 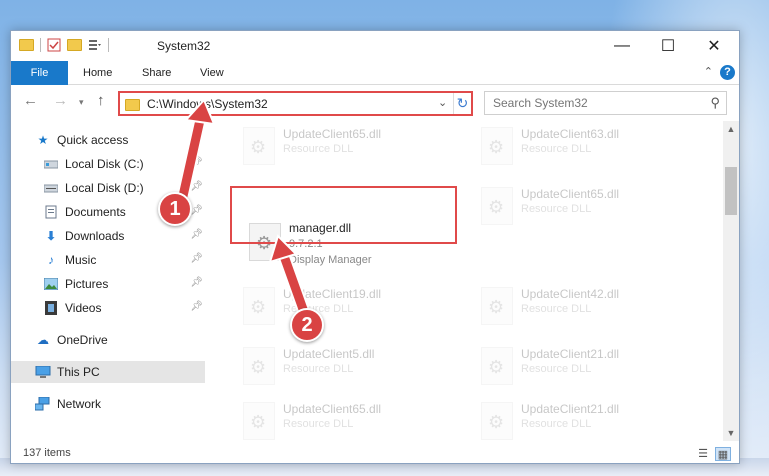 I want to click on sidebar-item-local-disk-c: Local Disk (C:) 📌︎, so click(x=108, y=164).